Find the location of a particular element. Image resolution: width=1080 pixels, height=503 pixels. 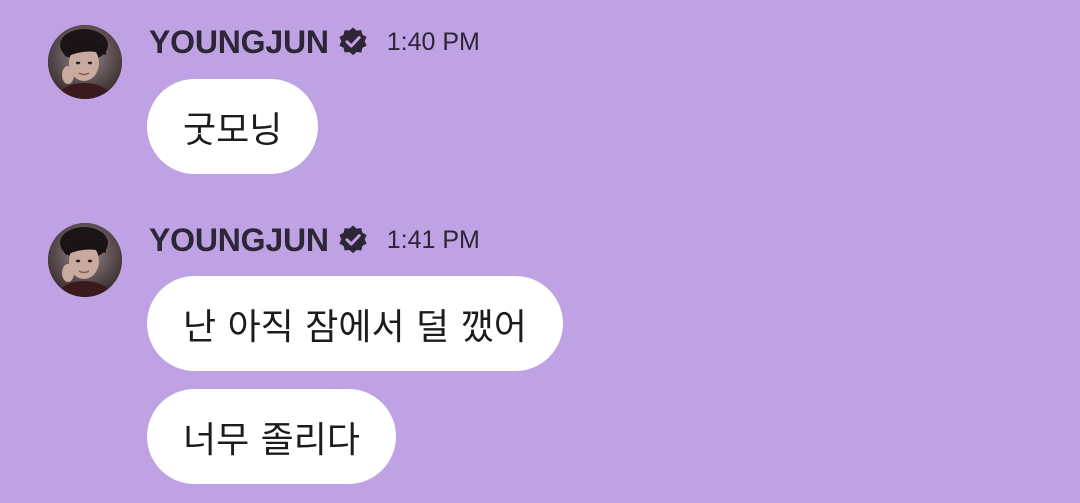

message-text: 굿모닝 is located at coordinates (233, 130).